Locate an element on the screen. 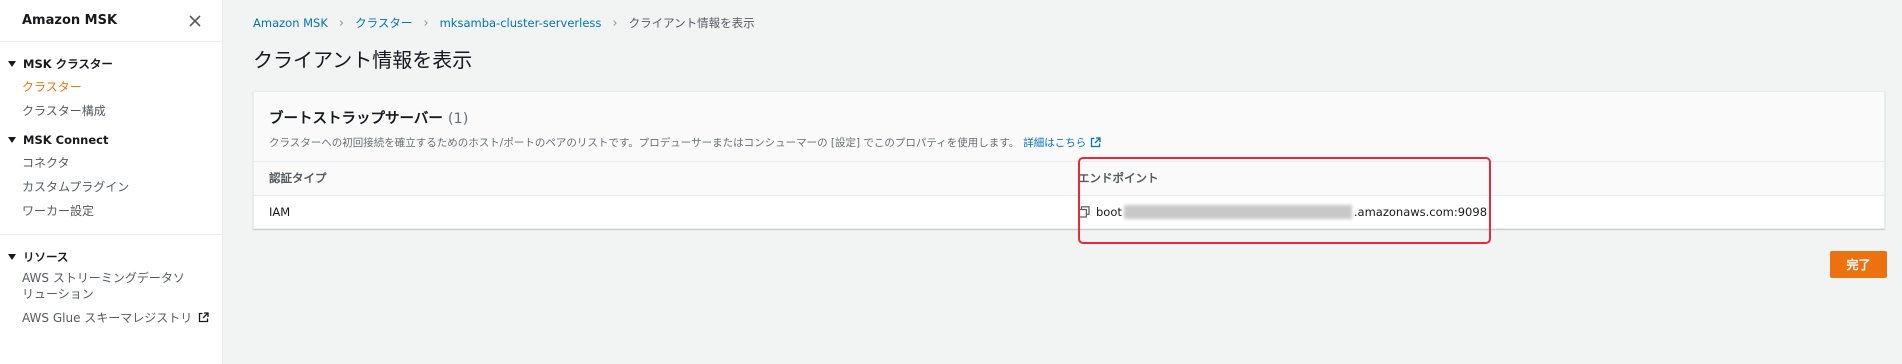  table-header-row: 認証タイプ エンドポイント is located at coordinates (1069, 179).